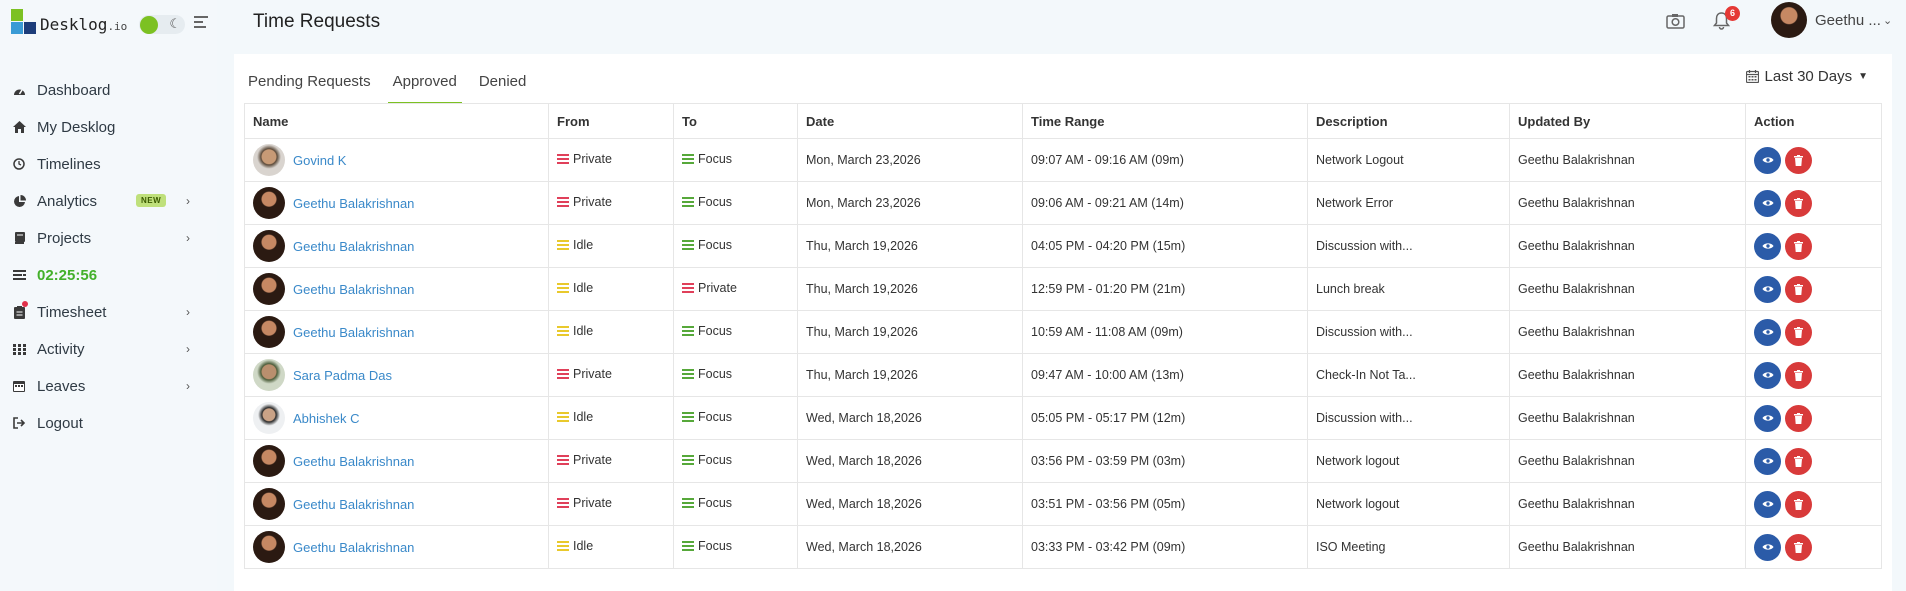 This screenshot has height=591, width=1906. I want to click on sidebar-item-logout: Logout, so click(108, 423).